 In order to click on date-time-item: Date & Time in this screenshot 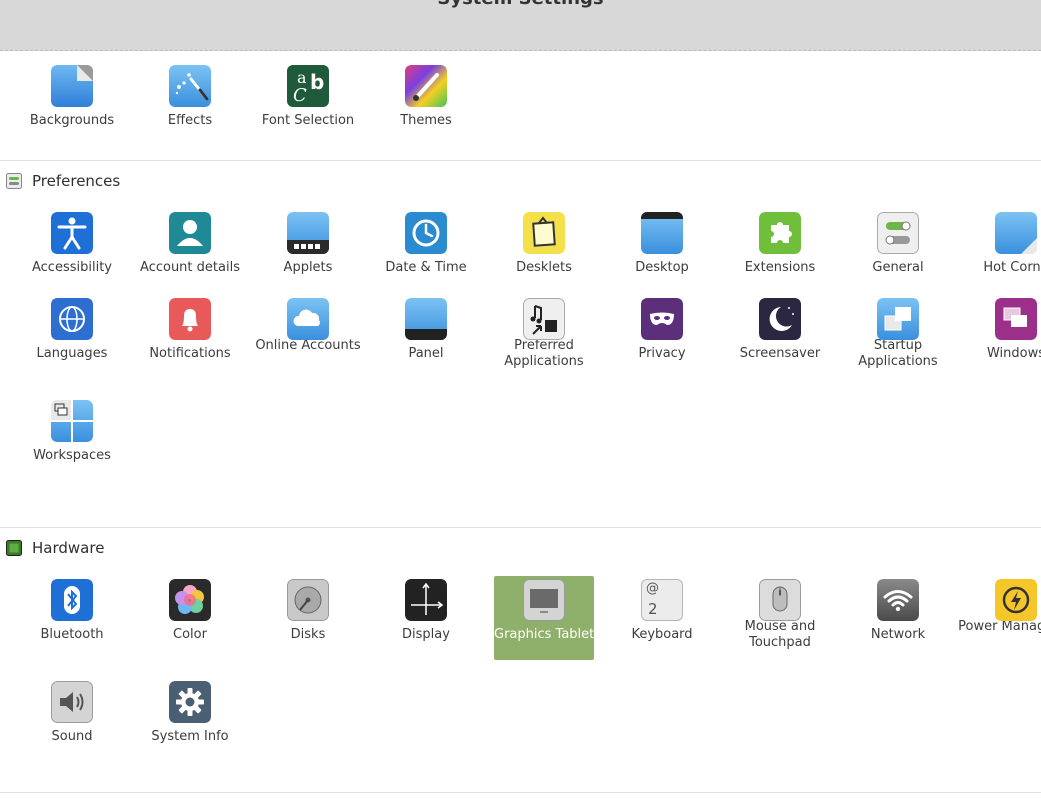, I will do `click(426, 244)`.